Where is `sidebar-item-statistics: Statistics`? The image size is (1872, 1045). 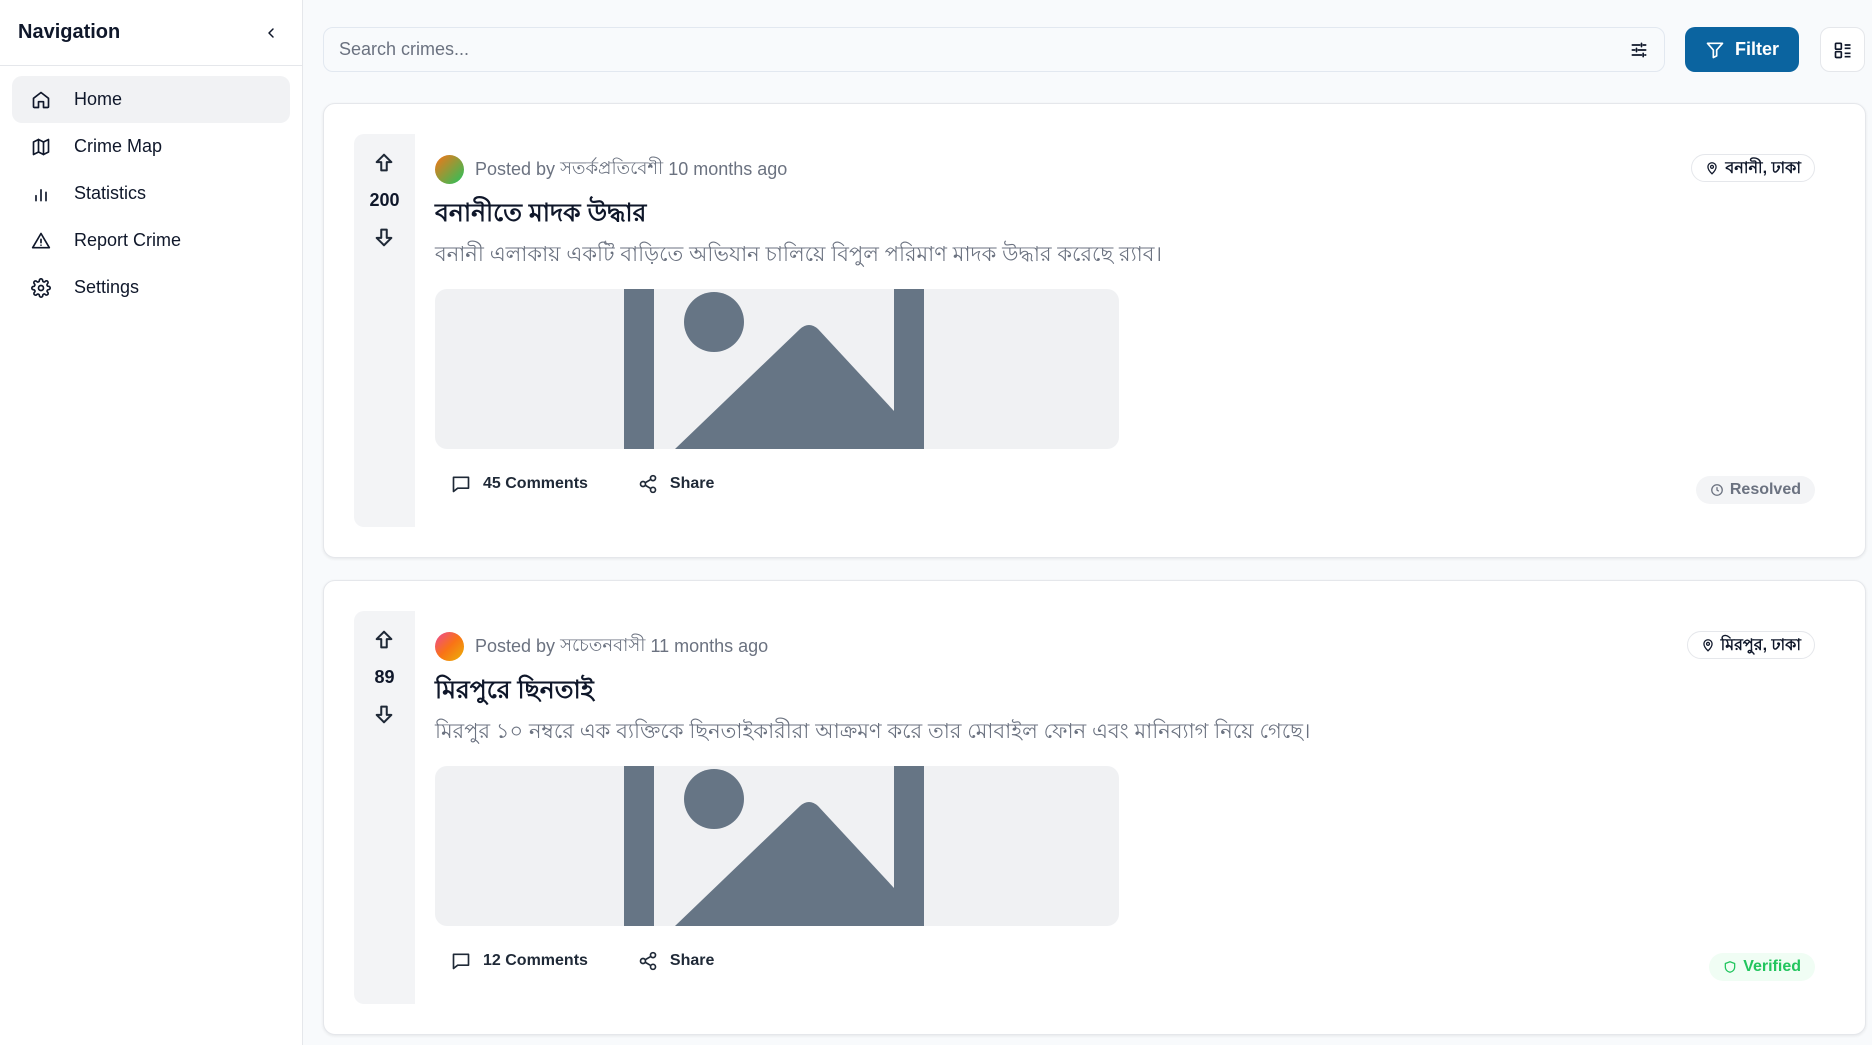 sidebar-item-statistics: Statistics is located at coordinates (151, 193).